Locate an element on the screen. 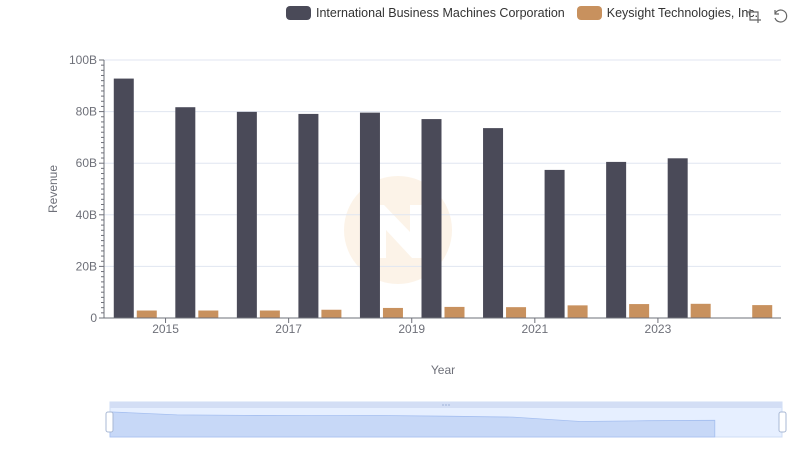  y-tick-label: 60B is located at coordinates (86, 163).